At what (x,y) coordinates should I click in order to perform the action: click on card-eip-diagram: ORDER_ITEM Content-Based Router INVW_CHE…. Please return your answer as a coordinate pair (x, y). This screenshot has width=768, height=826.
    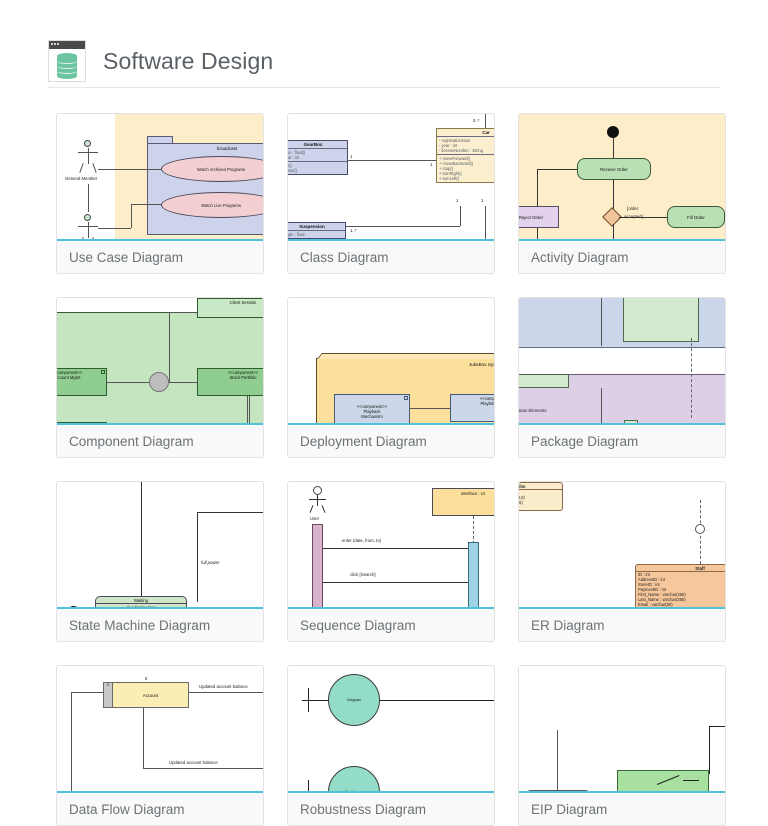
    Looking at the image, I should click on (622, 745).